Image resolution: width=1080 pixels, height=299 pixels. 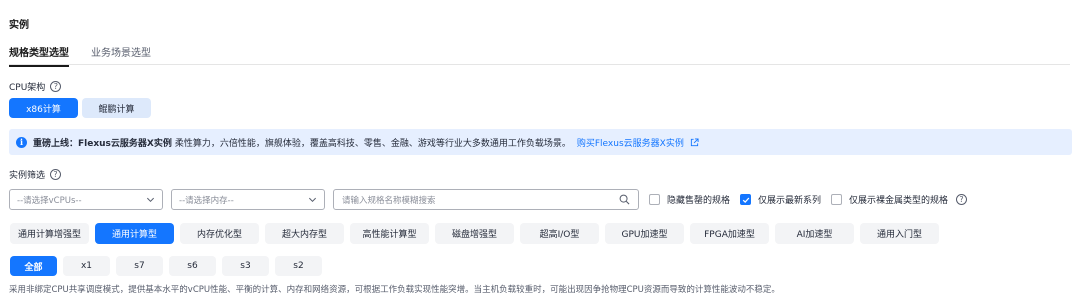 I want to click on arch-option-x86: x86计算, so click(x=43, y=108).